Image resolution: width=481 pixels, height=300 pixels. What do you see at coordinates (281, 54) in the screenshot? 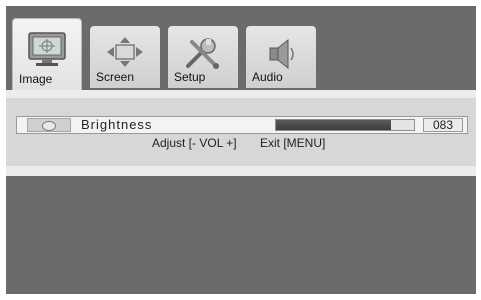
I see `speaker-icon` at bounding box center [281, 54].